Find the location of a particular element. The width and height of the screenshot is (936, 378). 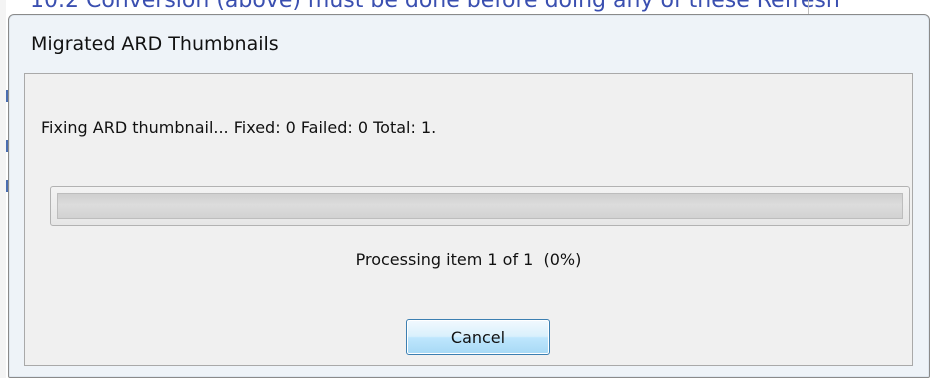

progress-track is located at coordinates (480, 206).